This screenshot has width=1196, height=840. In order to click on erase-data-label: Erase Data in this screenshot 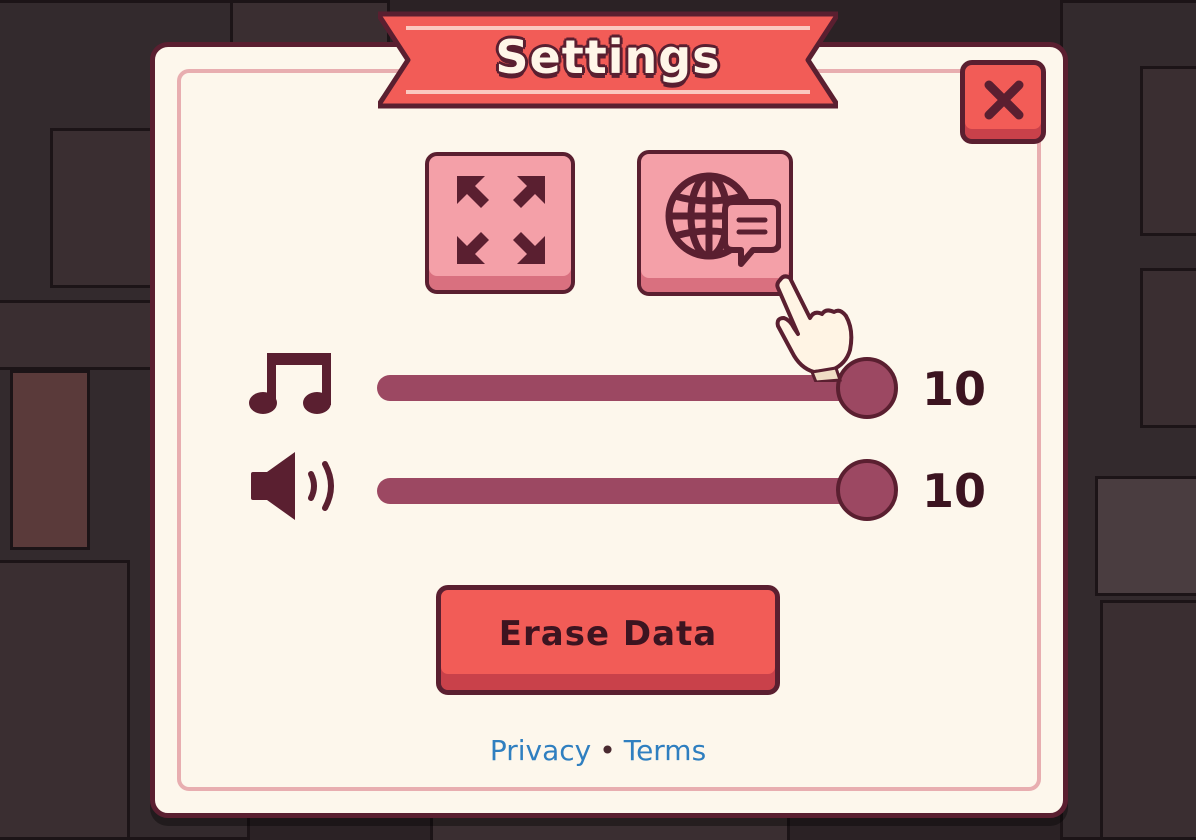, I will do `click(608, 634)`.